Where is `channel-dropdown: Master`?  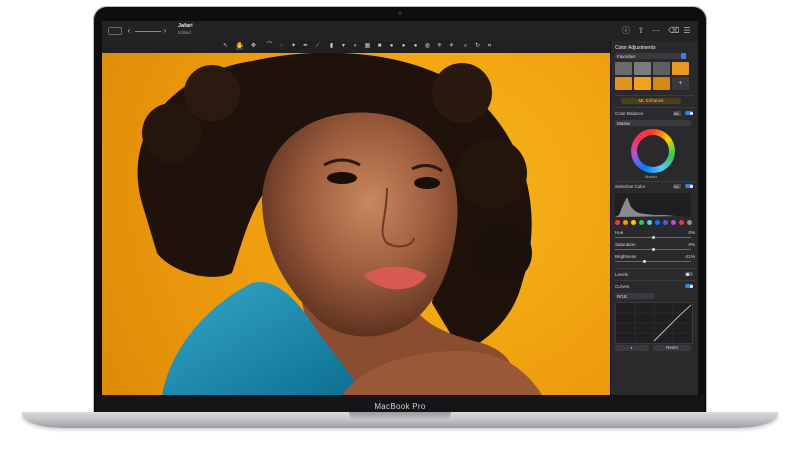 channel-dropdown: Master is located at coordinates (653, 123).